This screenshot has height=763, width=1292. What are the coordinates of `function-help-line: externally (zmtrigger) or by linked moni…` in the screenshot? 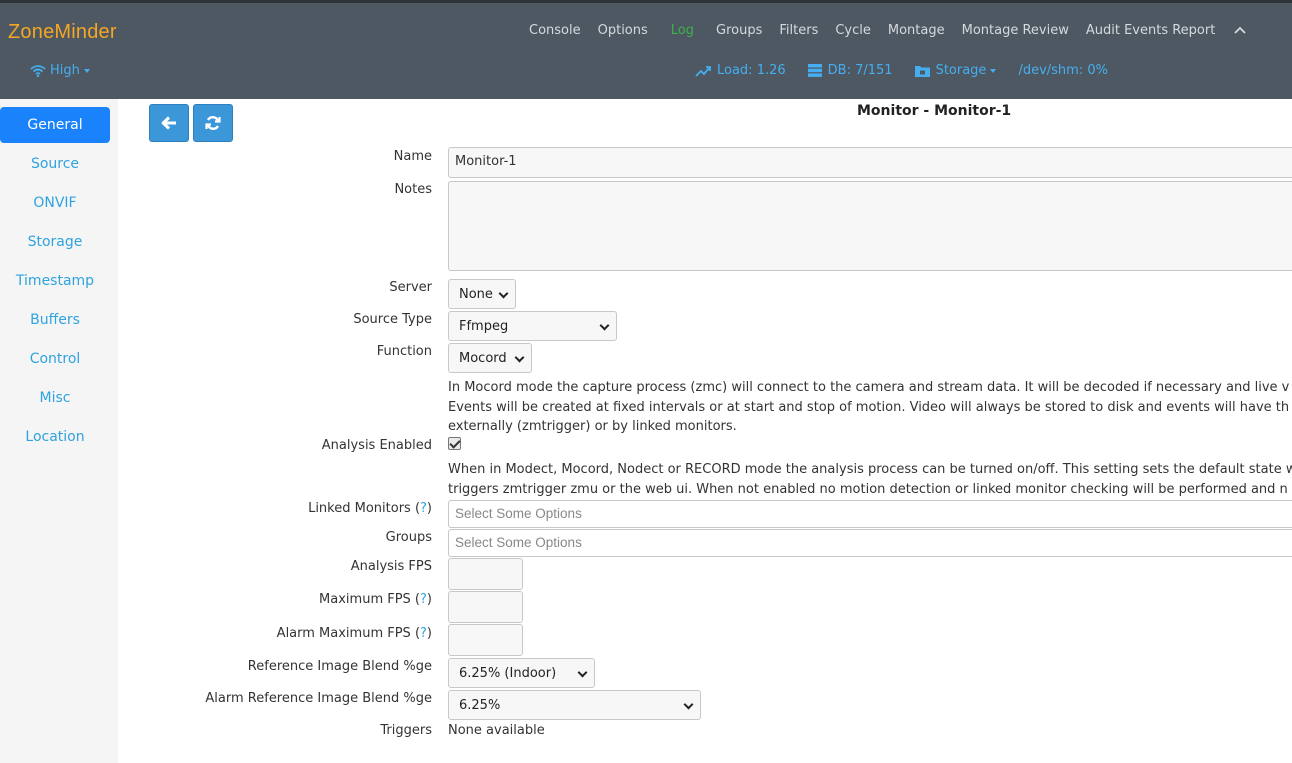 It's located at (592, 426).